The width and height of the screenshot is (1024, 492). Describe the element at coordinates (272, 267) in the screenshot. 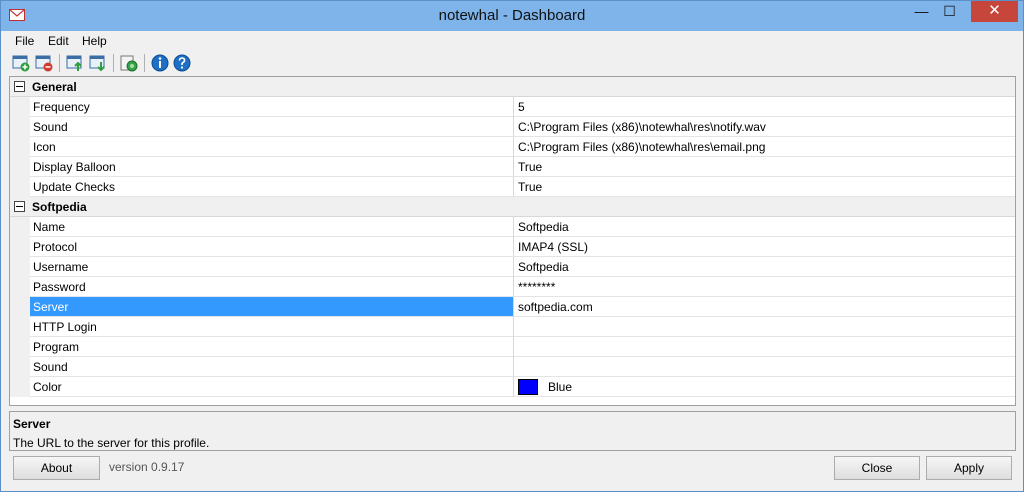

I see `property-name: Username` at that location.